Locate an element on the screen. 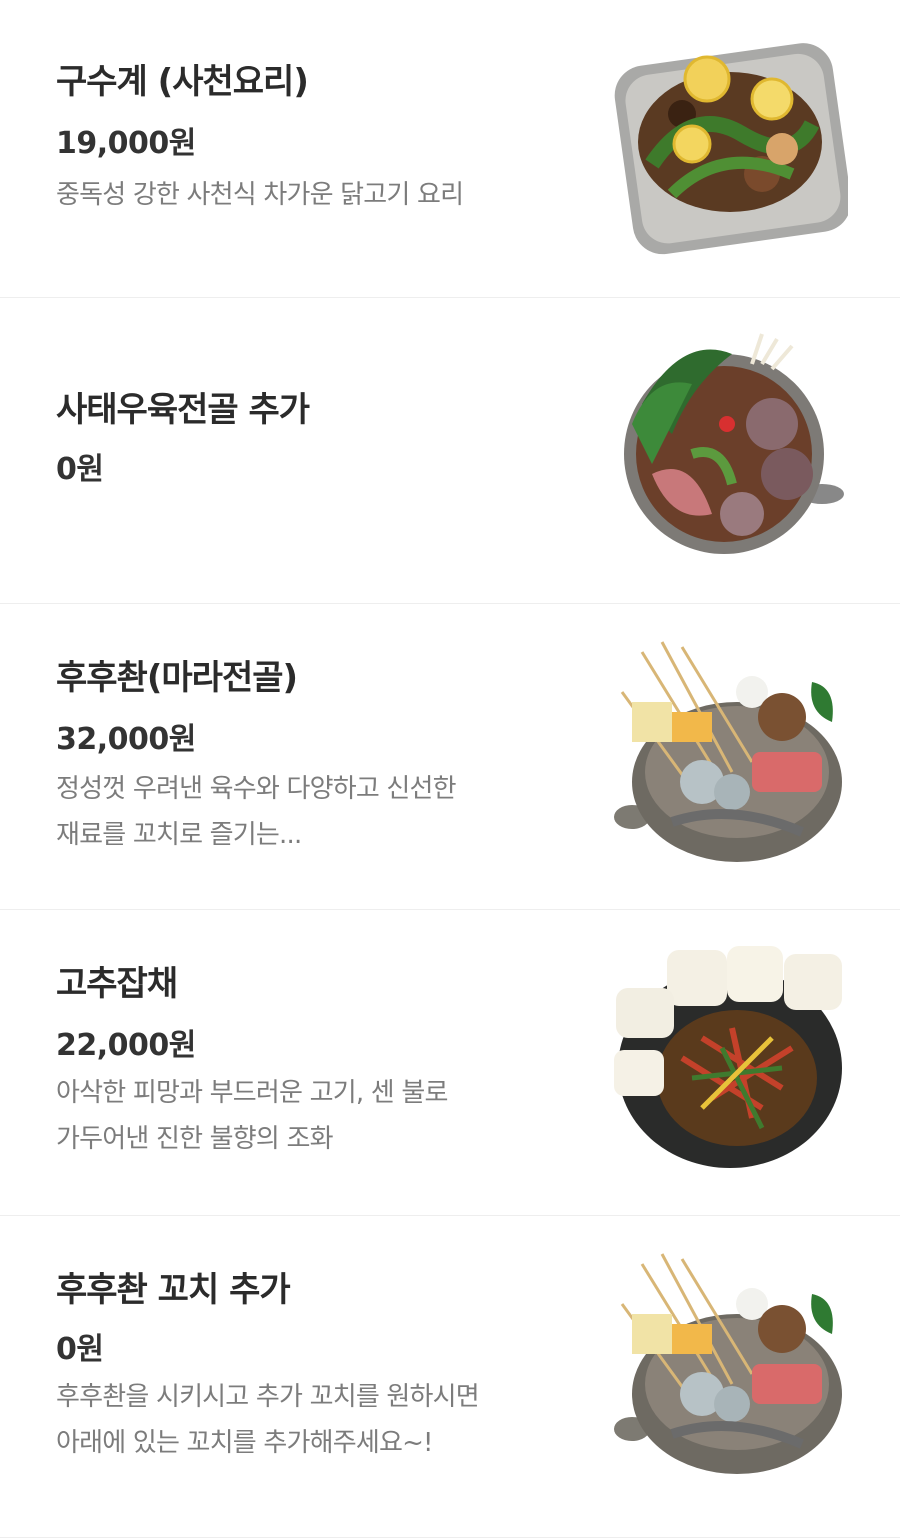  description-line: 아삭한 피망과 부드러운 고기, 센 불로 is located at coordinates (252, 1093).